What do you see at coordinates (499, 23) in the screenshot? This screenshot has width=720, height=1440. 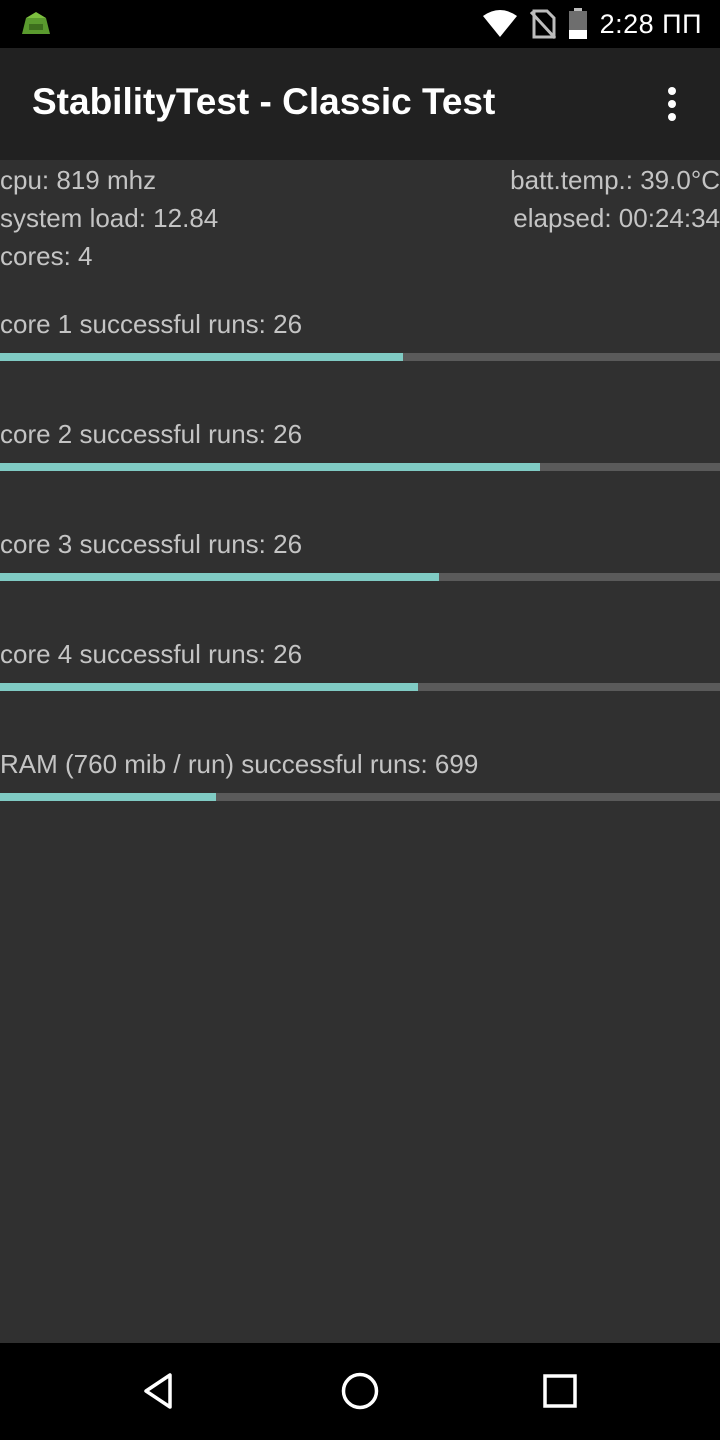 I see `wifi-icon` at bounding box center [499, 23].